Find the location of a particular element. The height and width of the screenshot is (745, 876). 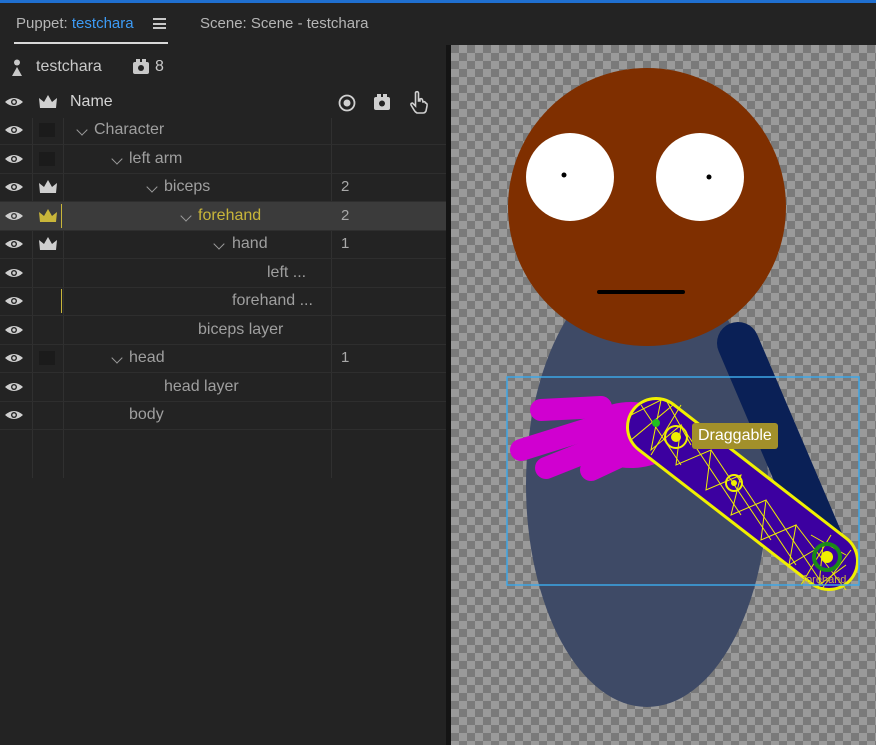

layer-row-hand: hand 1 is located at coordinates (223, 244).